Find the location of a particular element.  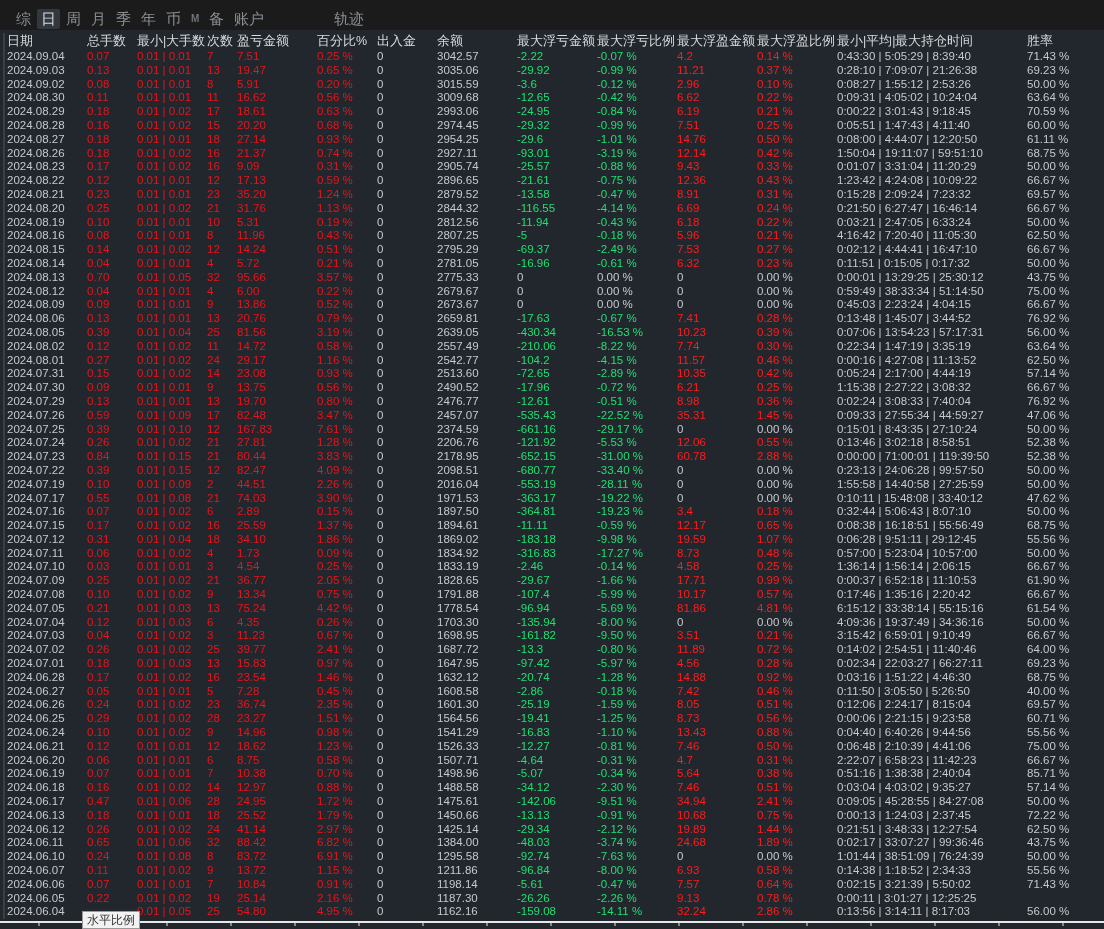

table-cell-text: 0.79 % is located at coordinates (335, 319).